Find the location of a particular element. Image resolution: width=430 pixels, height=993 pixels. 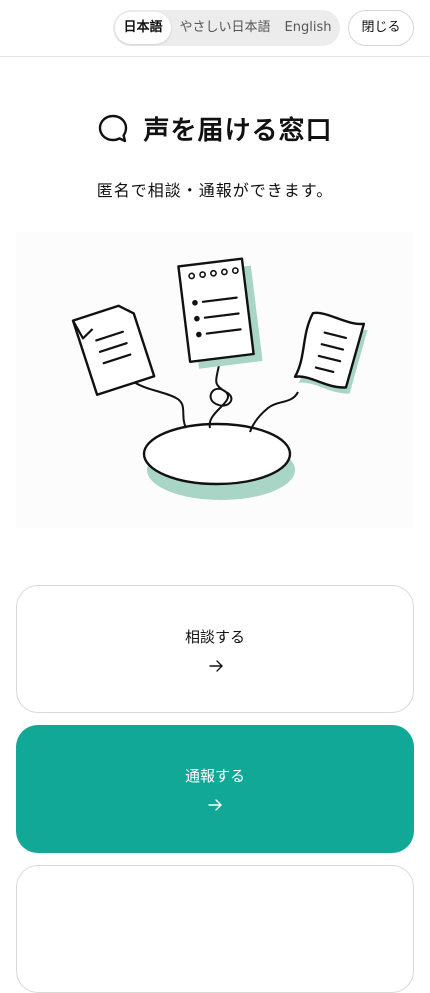

top-bar: 日本語 やさしい日本語 English 閉じる is located at coordinates (215, 28).